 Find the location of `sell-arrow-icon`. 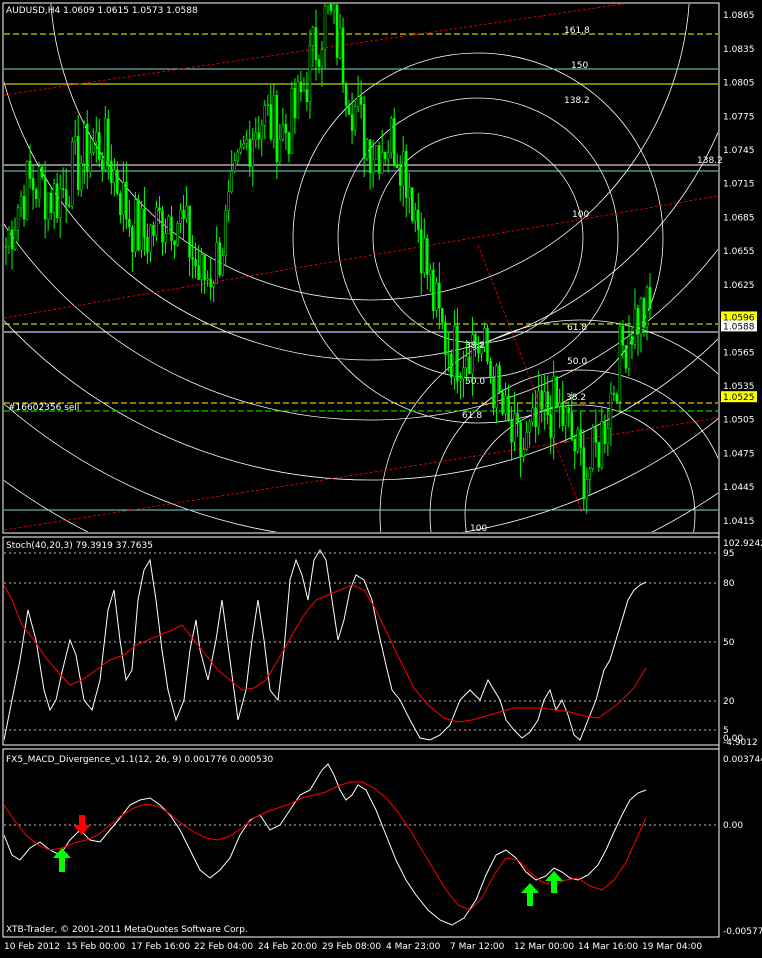

sell-arrow-icon is located at coordinates (82, 825).